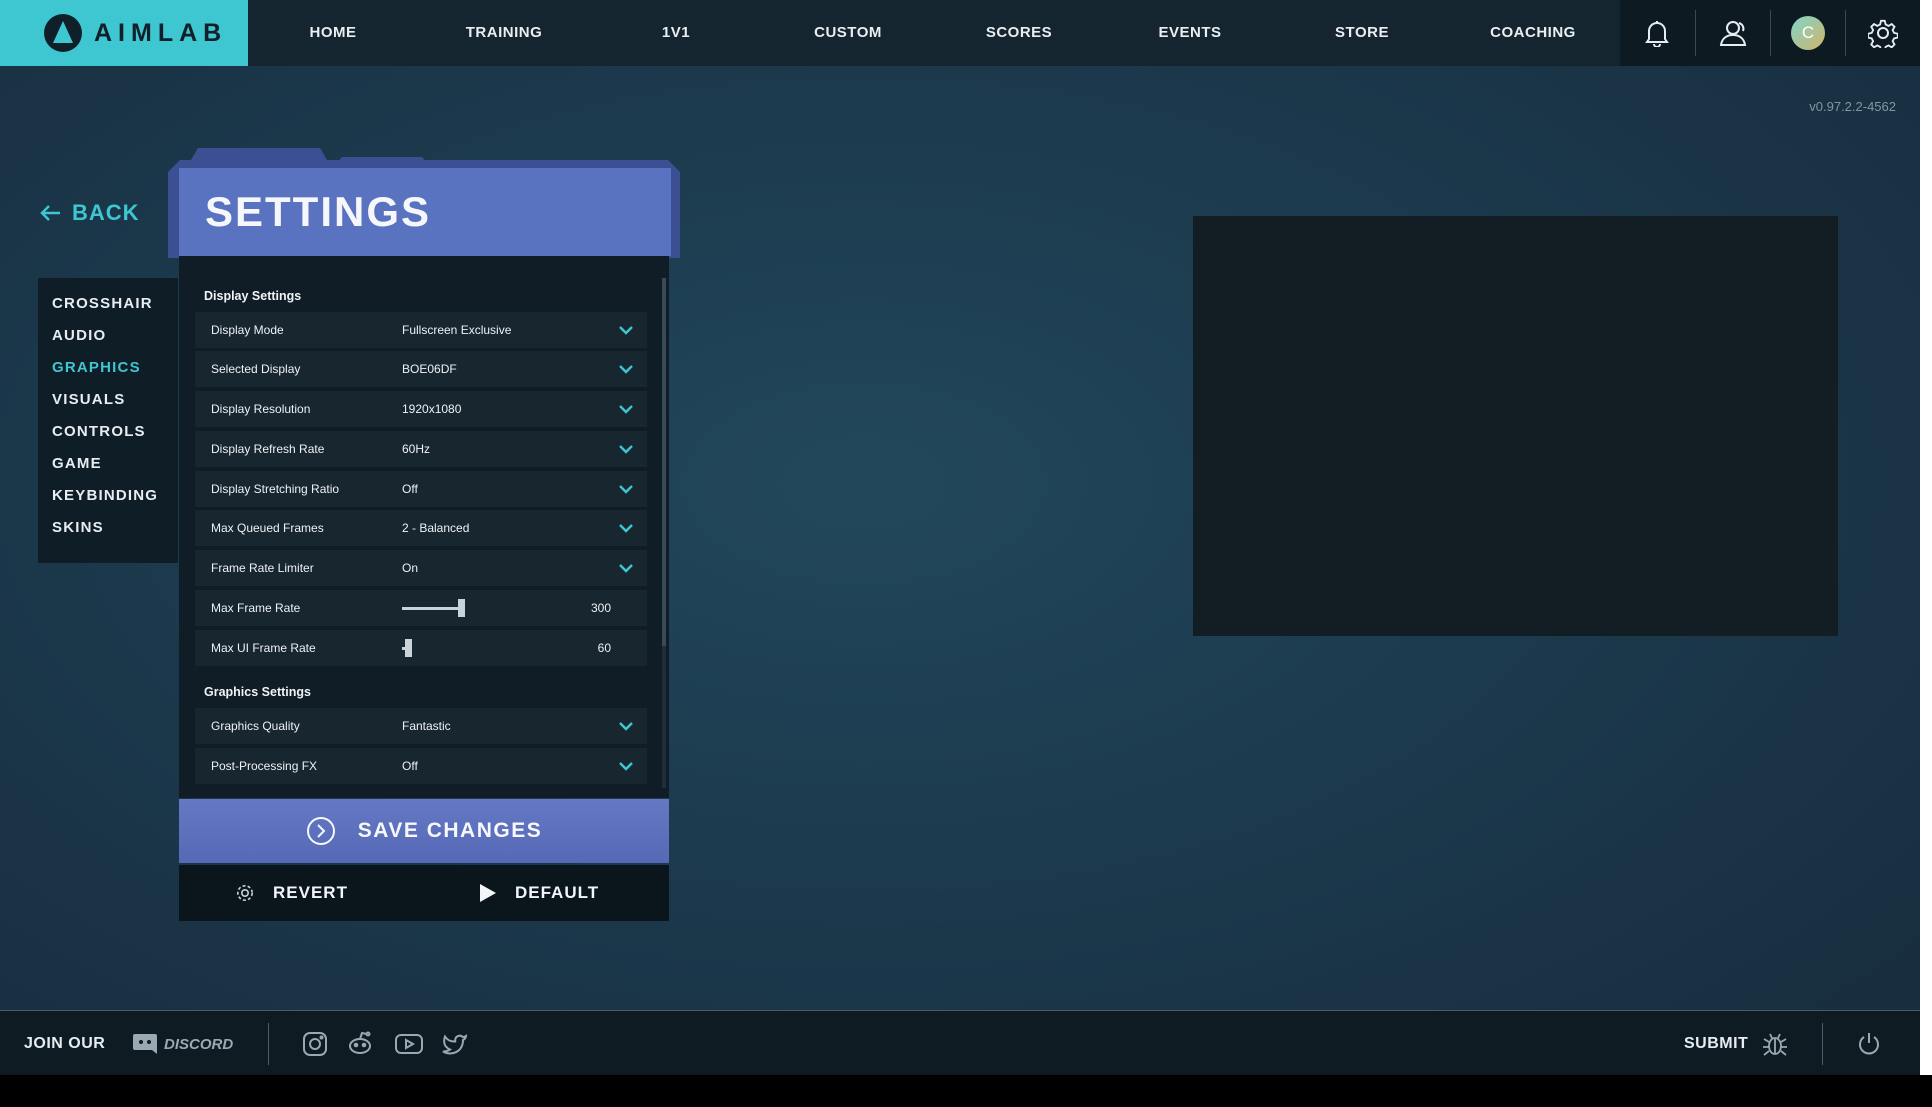 Image resolution: width=1932 pixels, height=1107 pixels. I want to click on bell-icon, so click(1657, 34).